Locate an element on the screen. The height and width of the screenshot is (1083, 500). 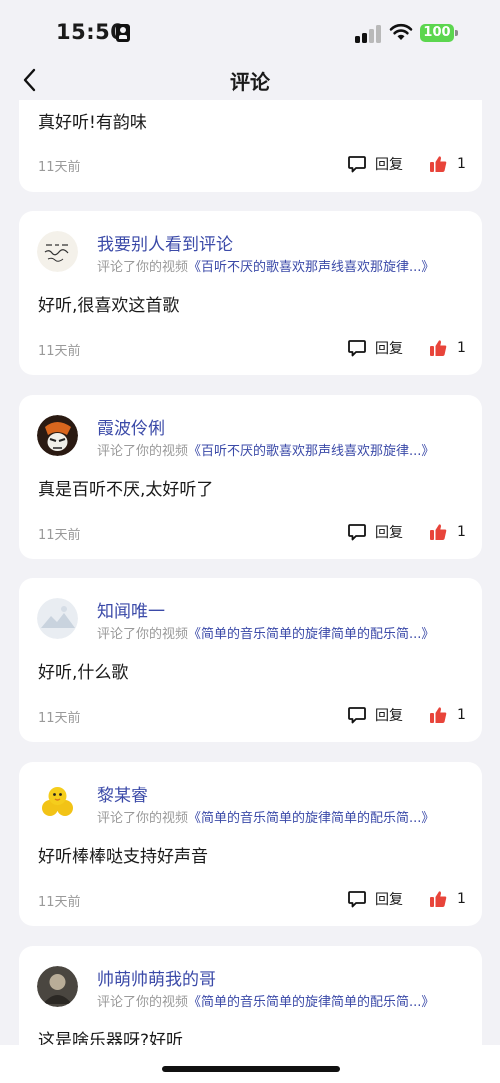
page-title: 评论 is located at coordinates (250, 82).